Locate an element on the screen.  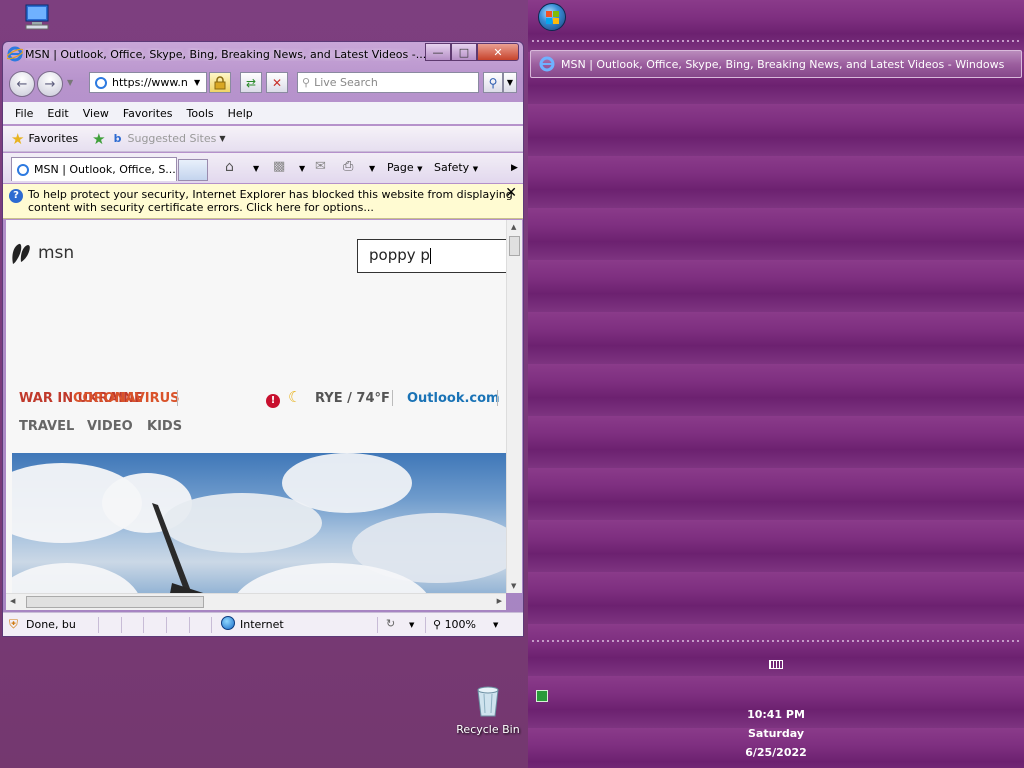
printer-icon: ⎙ is located at coordinates (348, 166).